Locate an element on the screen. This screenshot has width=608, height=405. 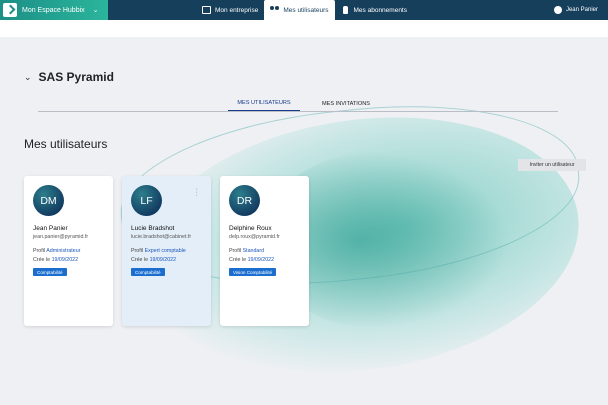
nav-item-mes-abonnements: Mes abonnements is located at coordinates (374, 10).